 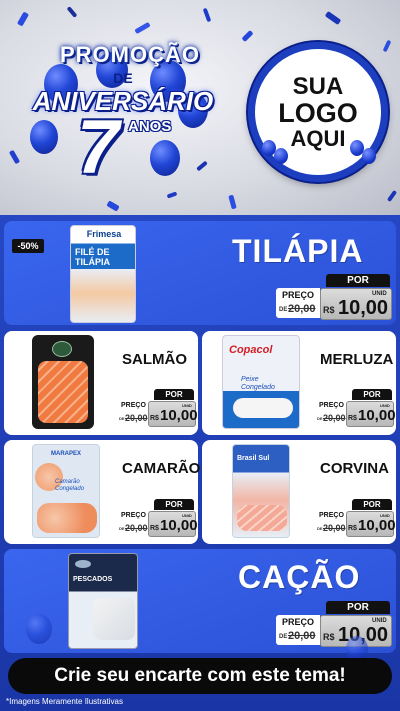 What do you see at coordinates (28, 246) in the screenshot?
I see `discount-badge: -50%` at bounding box center [28, 246].